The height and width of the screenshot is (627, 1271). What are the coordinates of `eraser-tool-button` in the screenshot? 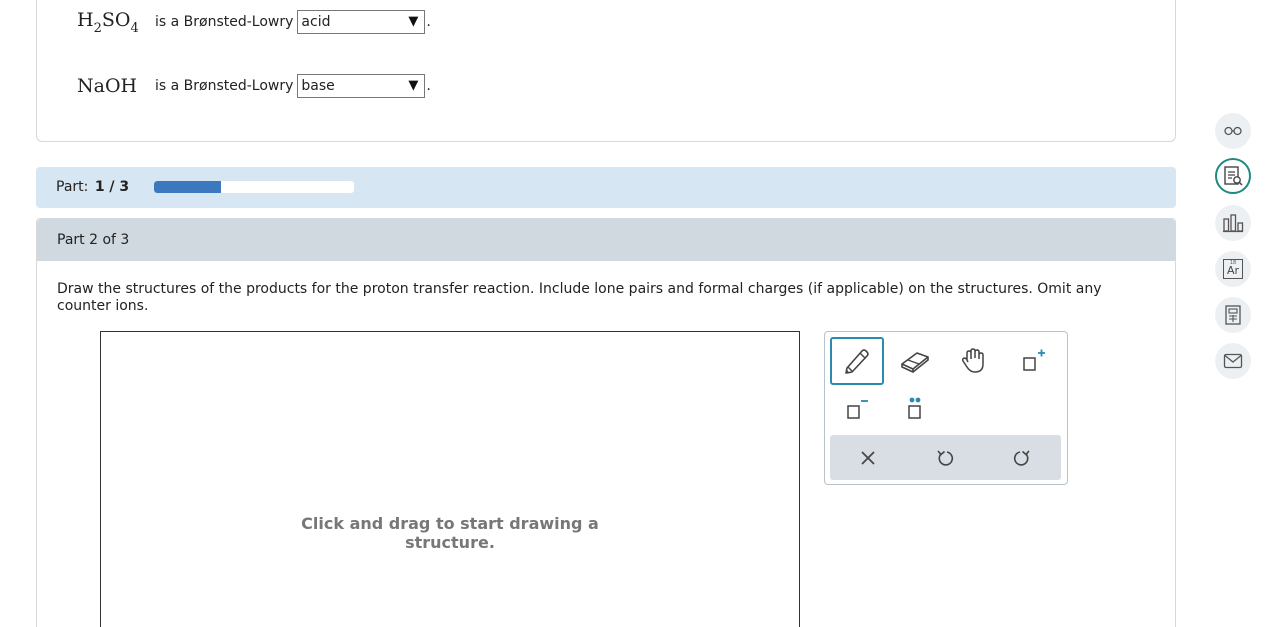 It's located at (915, 361).